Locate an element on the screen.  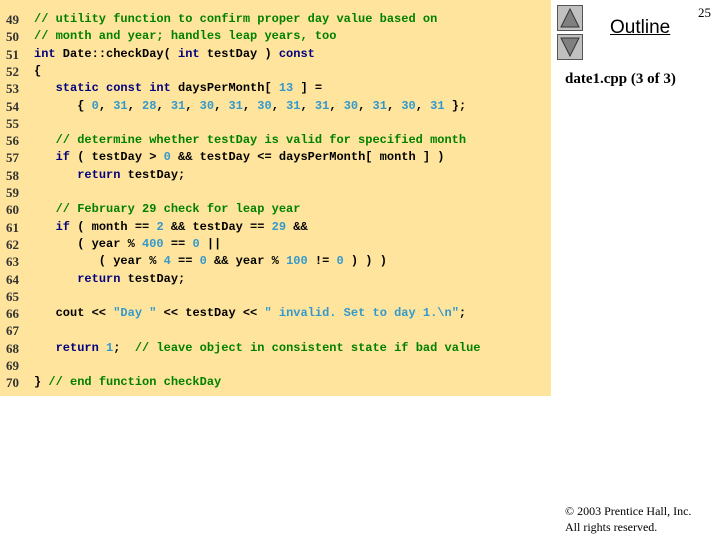
comment: // end function checkDay is located at coordinates (135, 382).